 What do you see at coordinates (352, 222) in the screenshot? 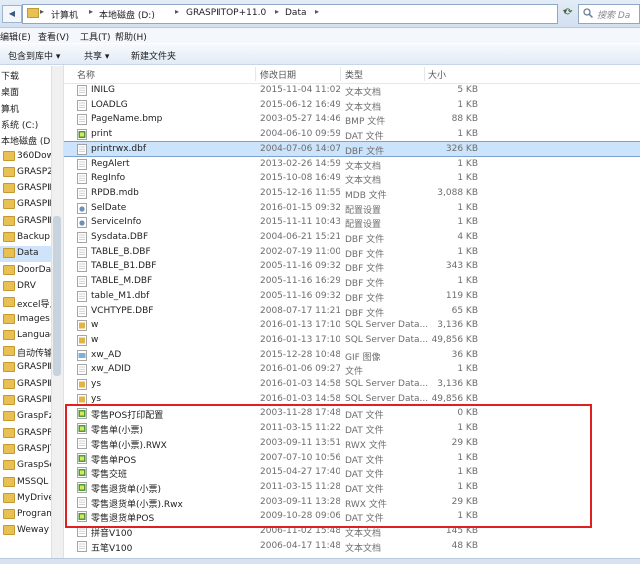
I see `file-row: ServiceInfo 2015-11-11 10:43 配置设置 1 KB` at bounding box center [352, 222].